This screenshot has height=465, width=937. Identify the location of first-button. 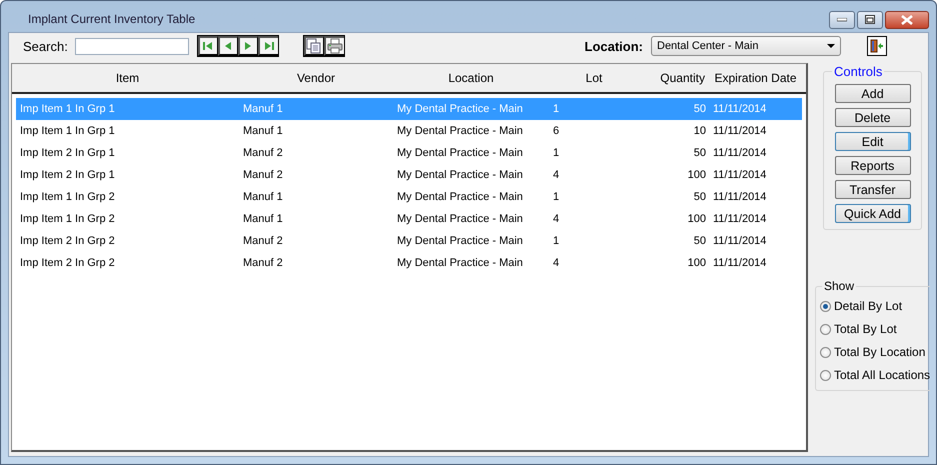
(208, 46).